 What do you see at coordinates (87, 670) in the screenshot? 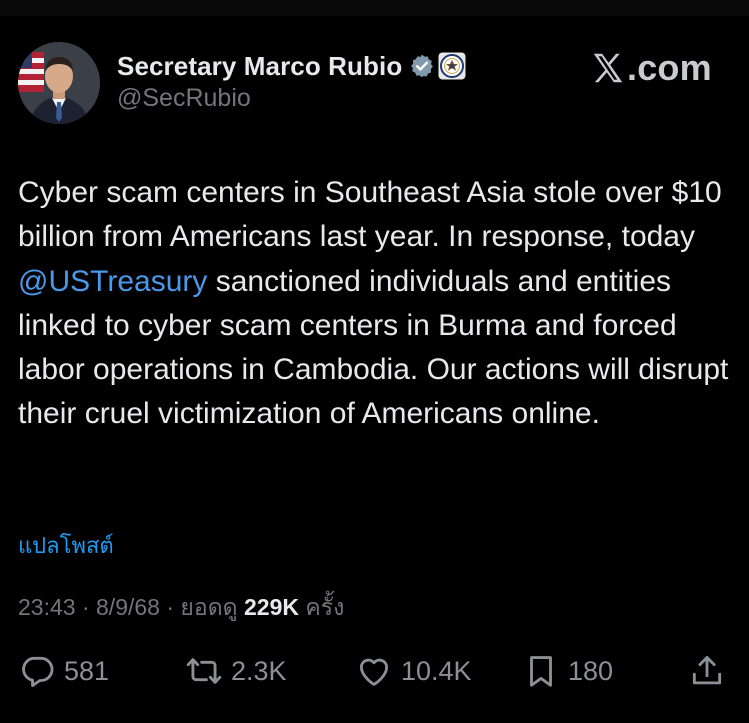
I see `reply-count: 581` at bounding box center [87, 670].